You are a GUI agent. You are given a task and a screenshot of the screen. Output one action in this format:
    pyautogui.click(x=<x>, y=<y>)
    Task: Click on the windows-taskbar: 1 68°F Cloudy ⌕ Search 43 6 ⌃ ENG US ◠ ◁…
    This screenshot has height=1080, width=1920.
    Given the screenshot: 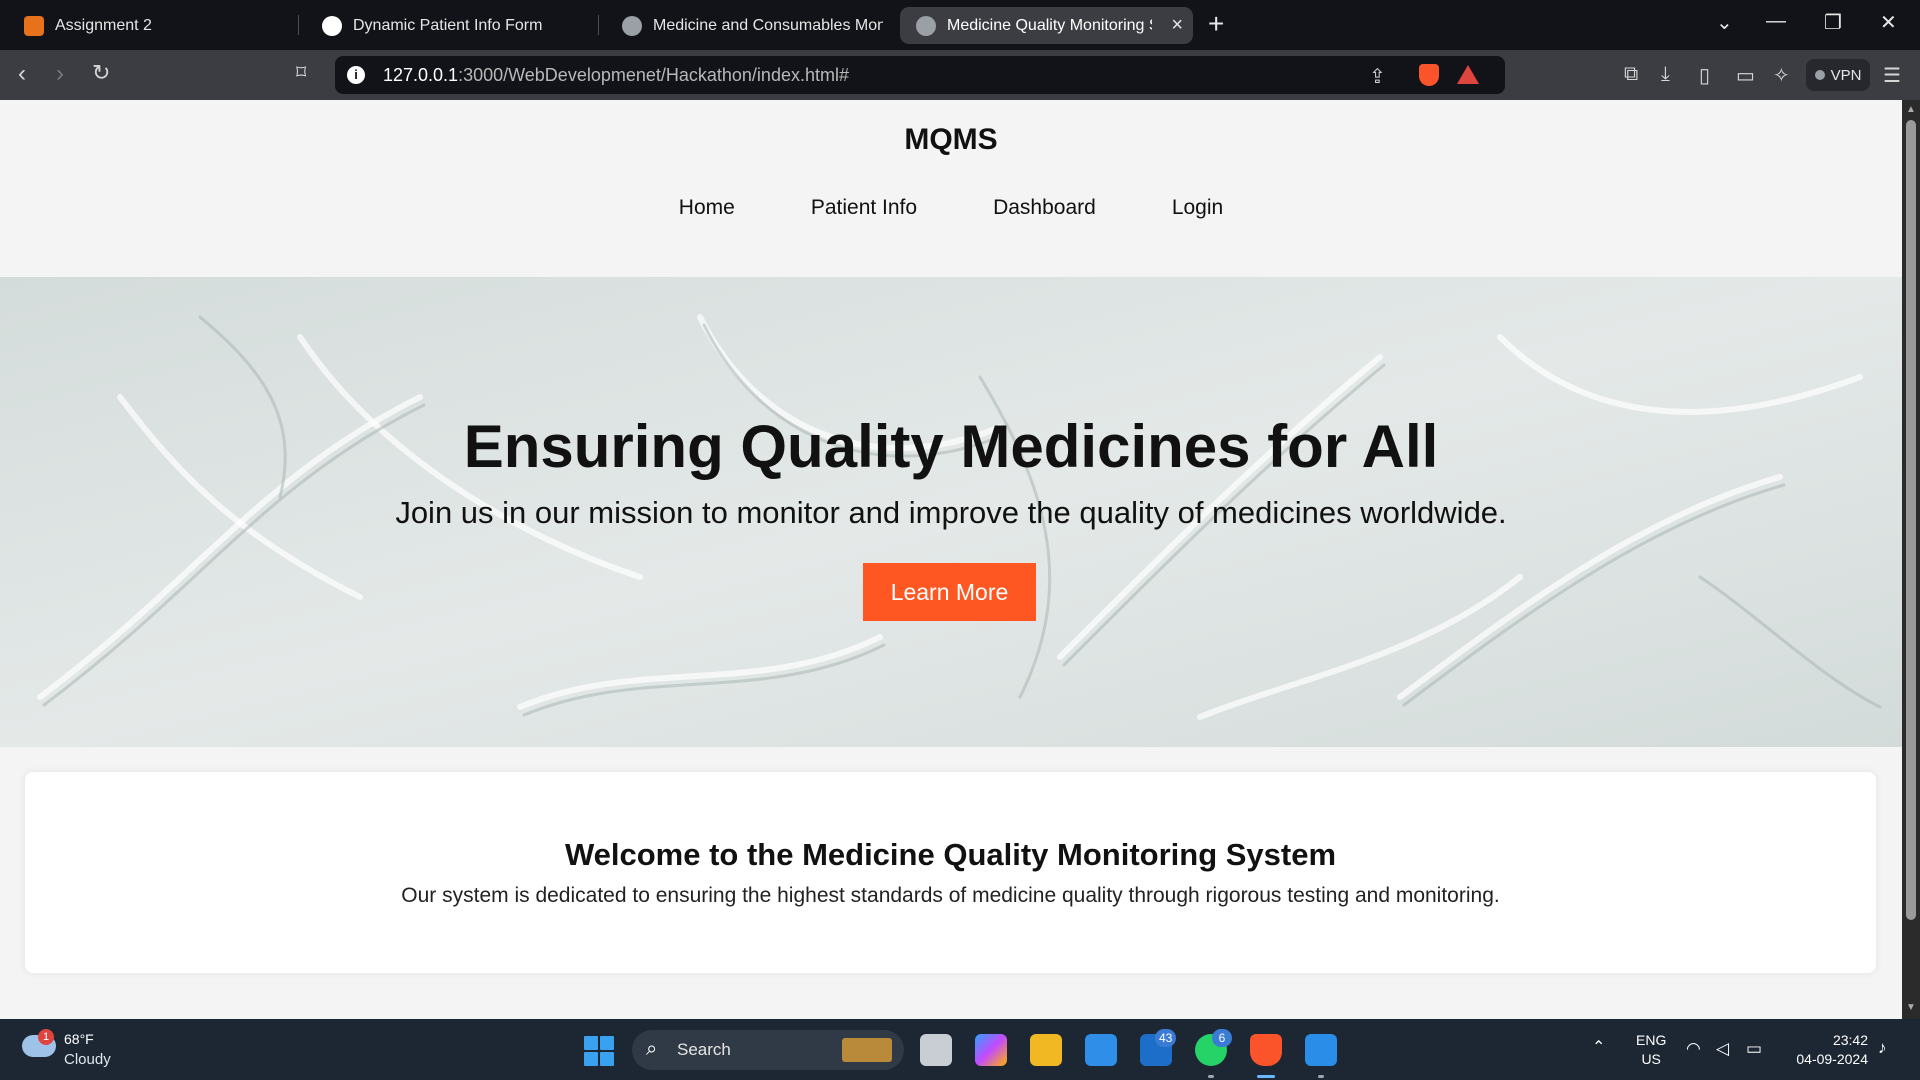 What is the action you would take?
    pyautogui.click(x=960, y=1049)
    